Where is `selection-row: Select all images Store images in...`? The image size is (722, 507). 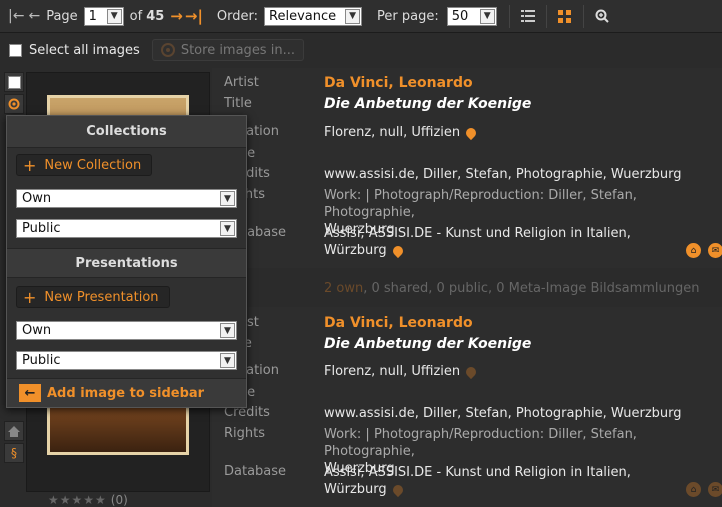 selection-row: Select all images Store images in... is located at coordinates (361, 50).